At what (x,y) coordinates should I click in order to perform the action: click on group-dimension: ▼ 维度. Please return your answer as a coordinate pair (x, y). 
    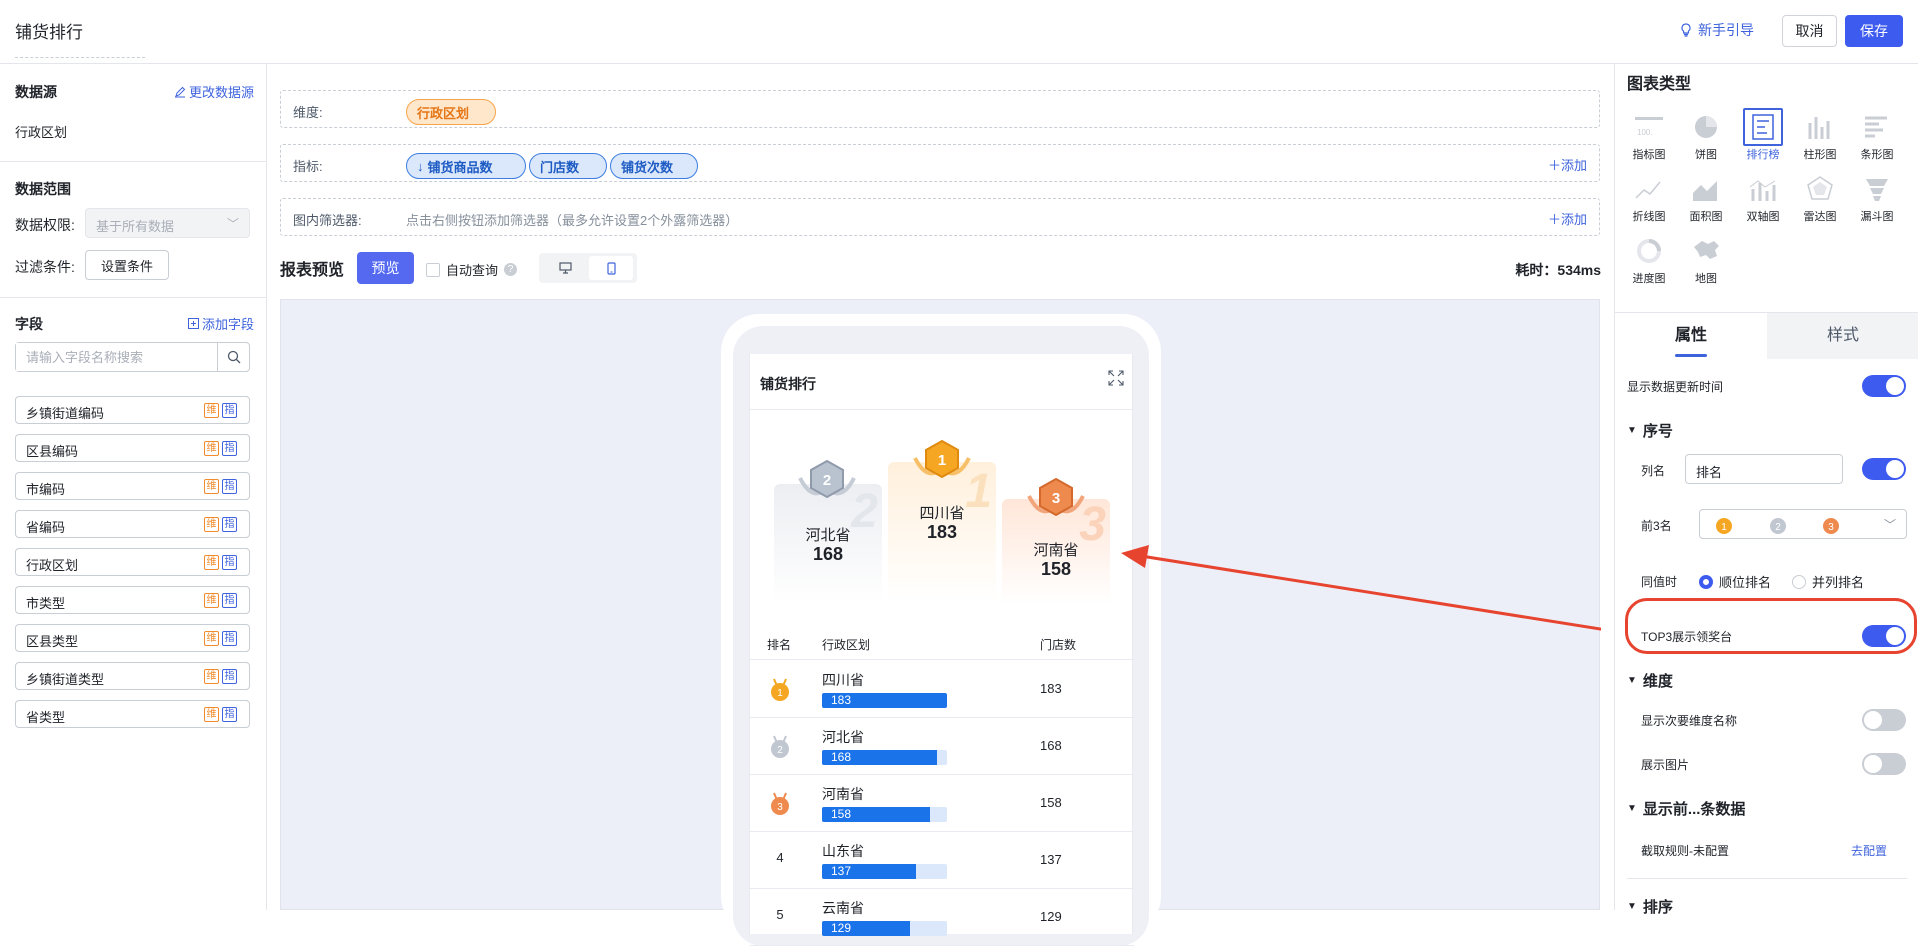
    Looking at the image, I should click on (1650, 680).